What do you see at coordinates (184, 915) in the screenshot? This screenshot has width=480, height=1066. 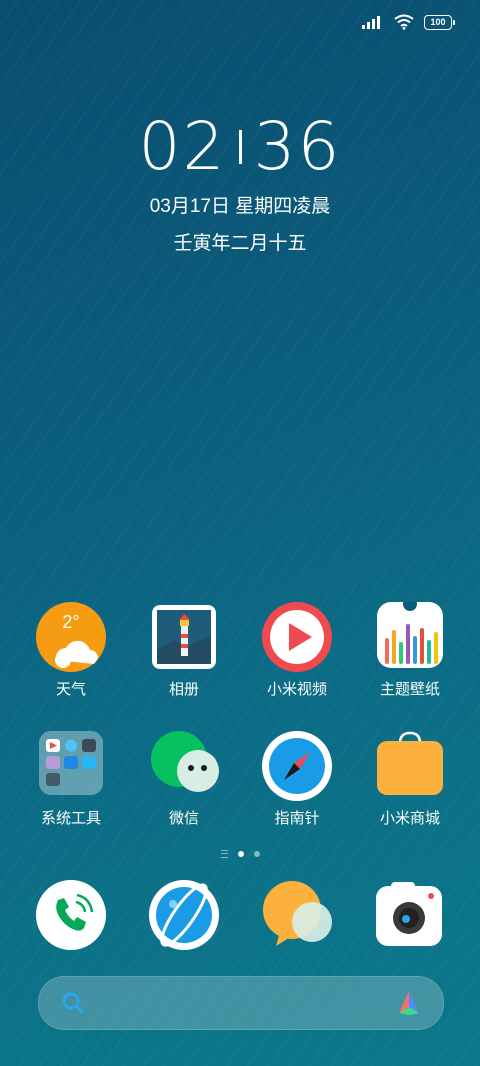 I see `browser-icon` at bounding box center [184, 915].